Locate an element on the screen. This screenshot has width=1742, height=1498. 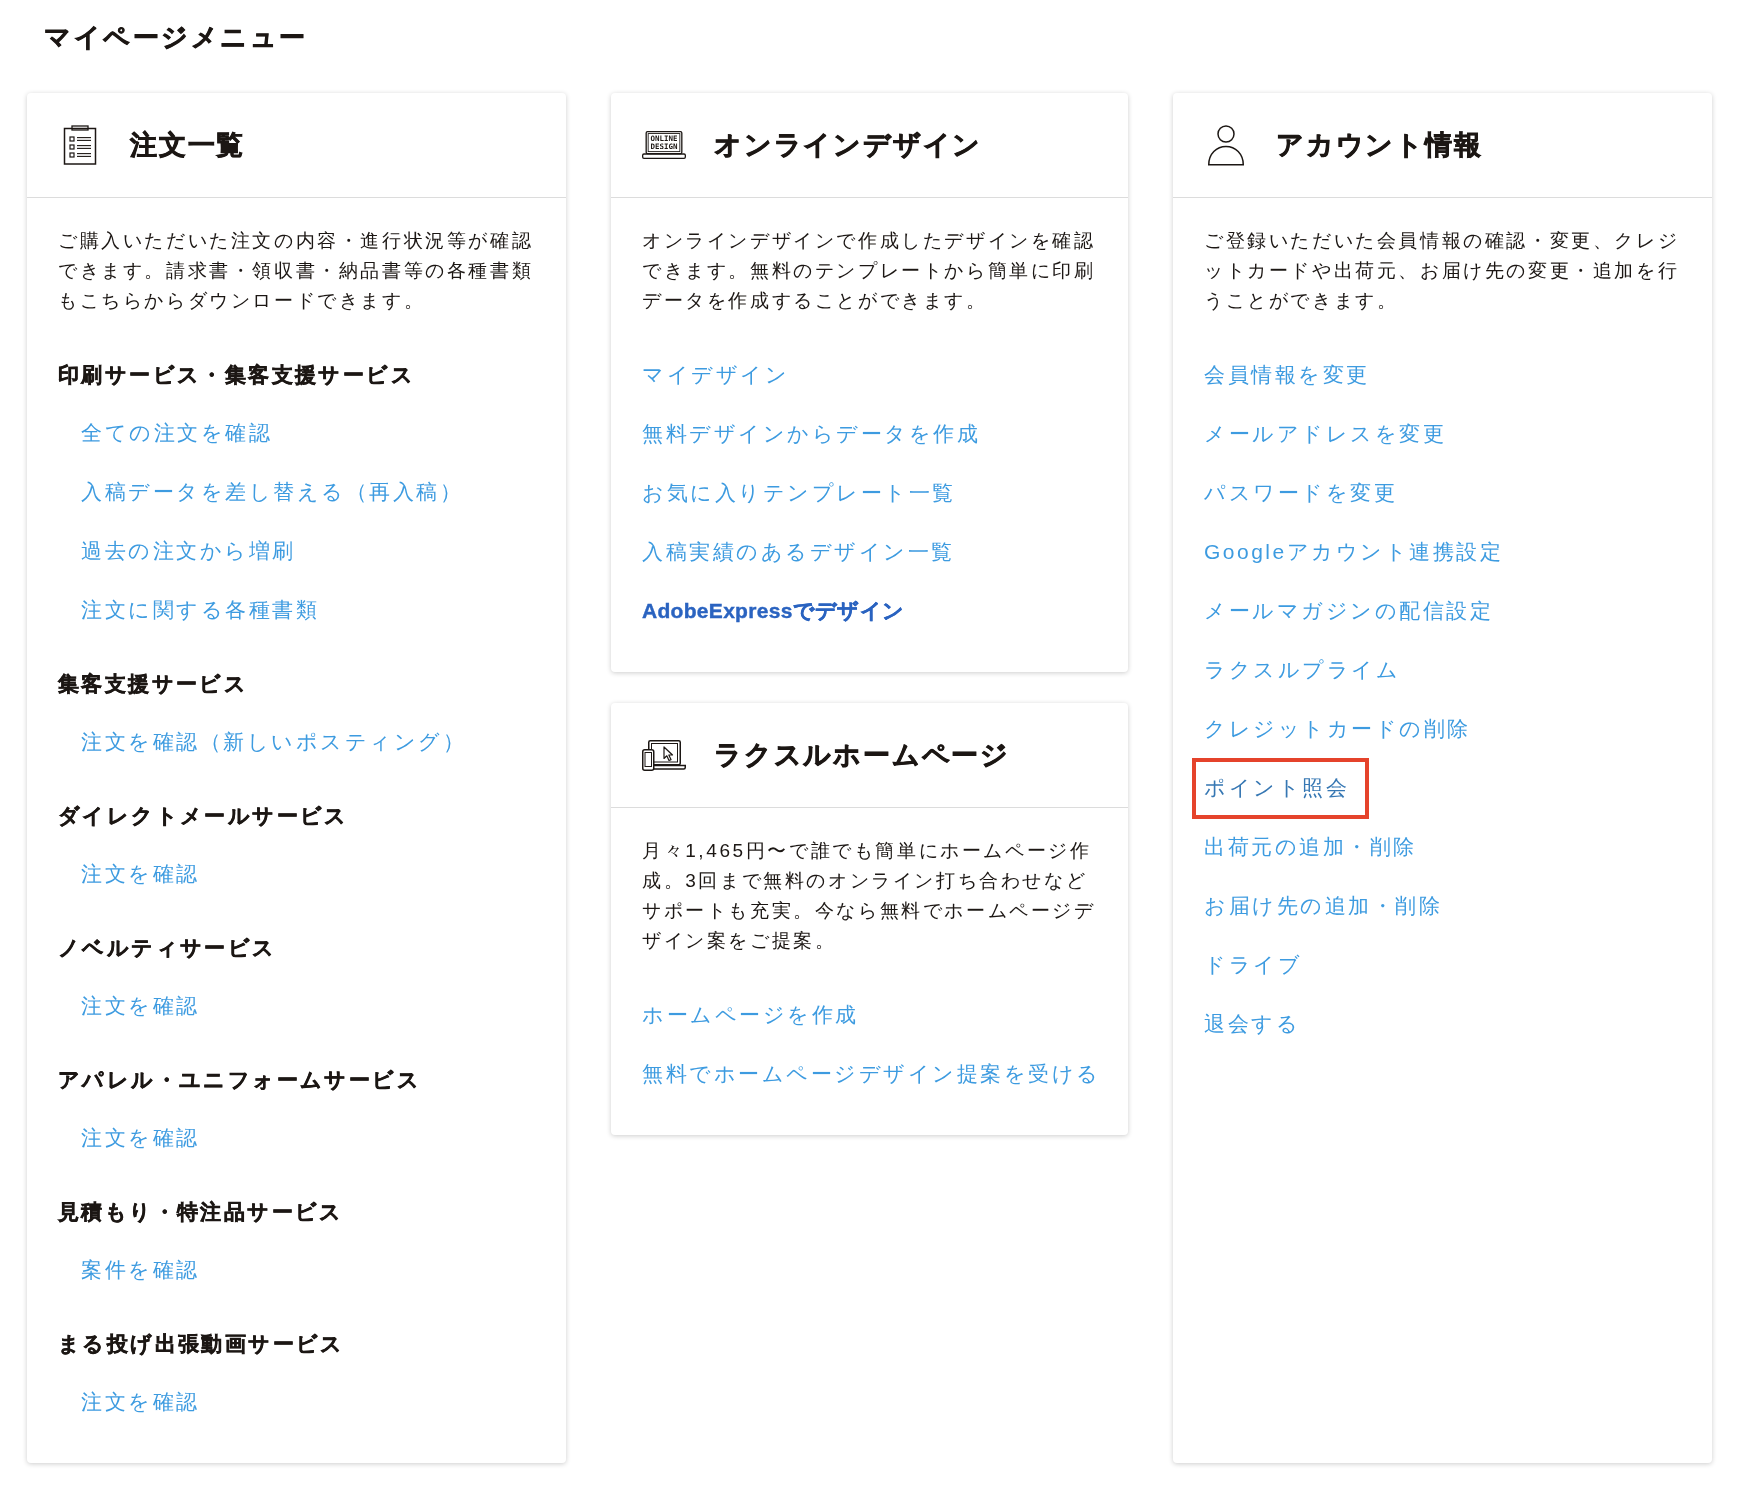
section-heading: 見積もり・特注品サービス is located at coordinates (201, 1212).